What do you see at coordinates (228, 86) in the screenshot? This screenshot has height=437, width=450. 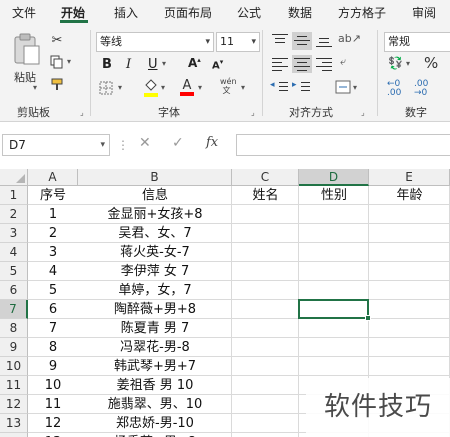 I see `phonetic-guide-button: wén 文` at bounding box center [228, 86].